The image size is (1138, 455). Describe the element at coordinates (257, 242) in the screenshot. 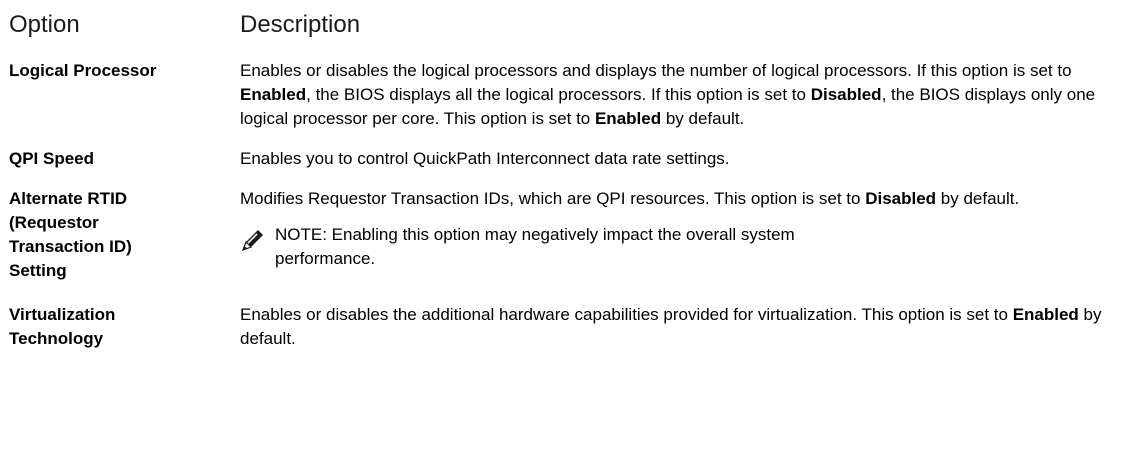

I see `note-pencil-icon` at that location.